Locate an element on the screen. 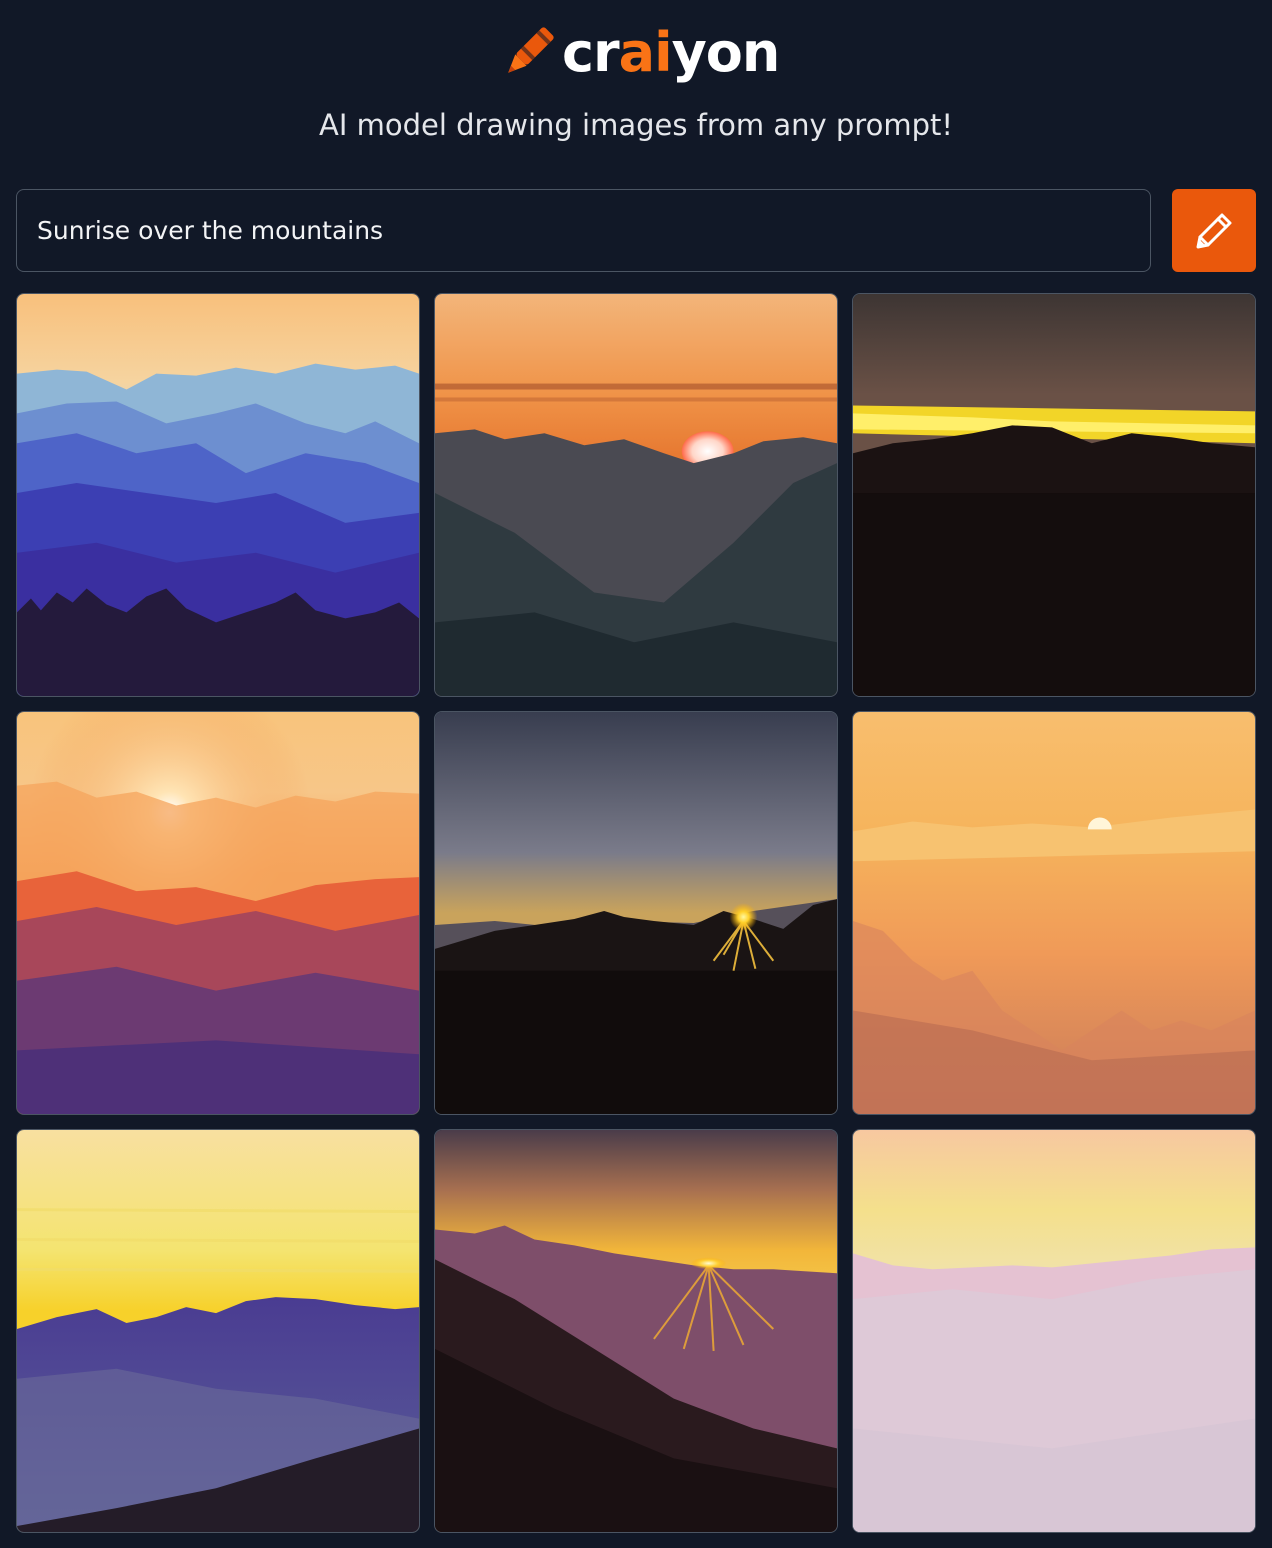 This screenshot has height=1548, width=1272. image-8-artwork is located at coordinates (636, 1331).